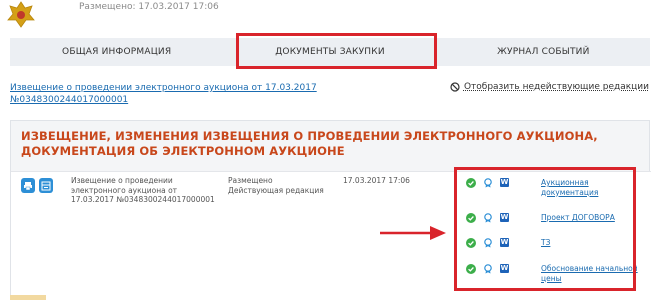  Describe the element at coordinates (376, 180) in the screenshot. I see `document-date: 17.03.2017 17:06` at that location.